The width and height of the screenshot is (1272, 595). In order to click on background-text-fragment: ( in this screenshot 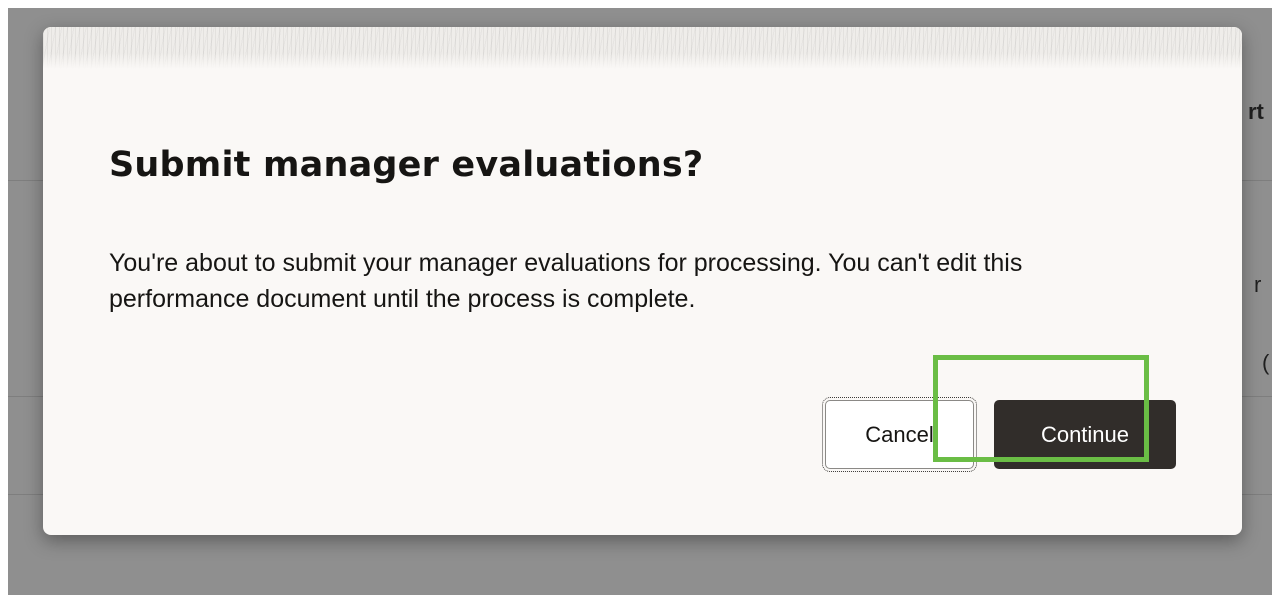, I will do `click(1266, 362)`.